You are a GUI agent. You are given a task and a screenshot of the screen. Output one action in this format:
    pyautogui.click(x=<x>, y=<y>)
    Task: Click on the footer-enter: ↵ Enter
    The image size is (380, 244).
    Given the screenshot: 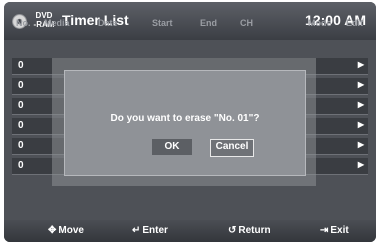 What is the action you would take?
    pyautogui.click(x=150, y=230)
    